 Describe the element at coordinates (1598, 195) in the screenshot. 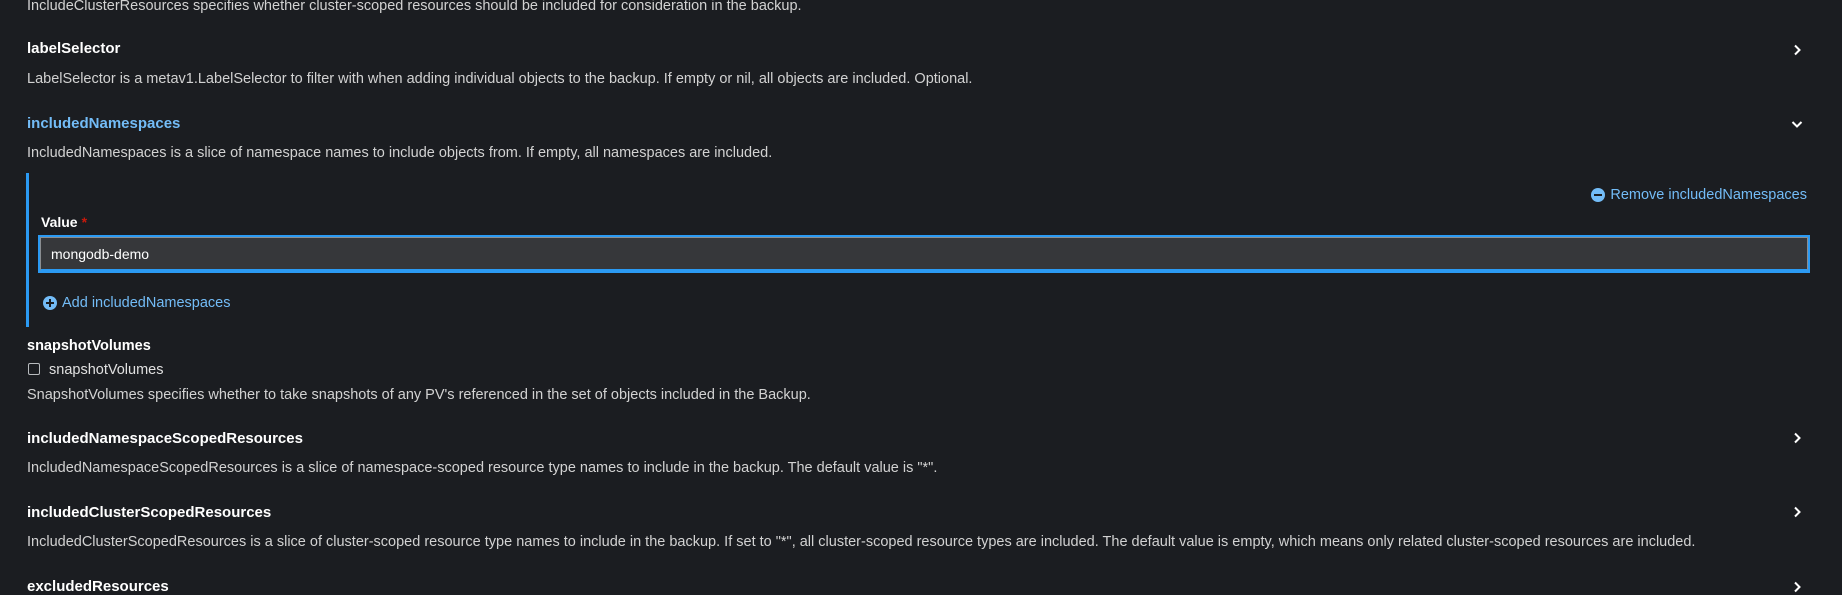

I see `minus-circle-icon` at that location.